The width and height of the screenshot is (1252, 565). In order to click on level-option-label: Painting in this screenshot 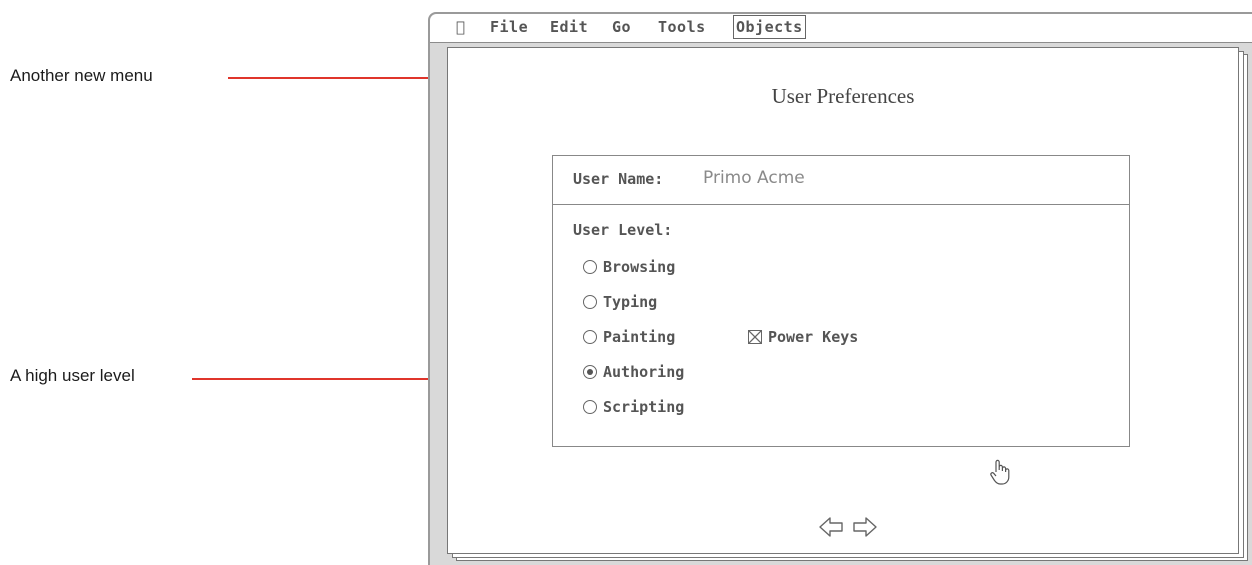, I will do `click(639, 337)`.